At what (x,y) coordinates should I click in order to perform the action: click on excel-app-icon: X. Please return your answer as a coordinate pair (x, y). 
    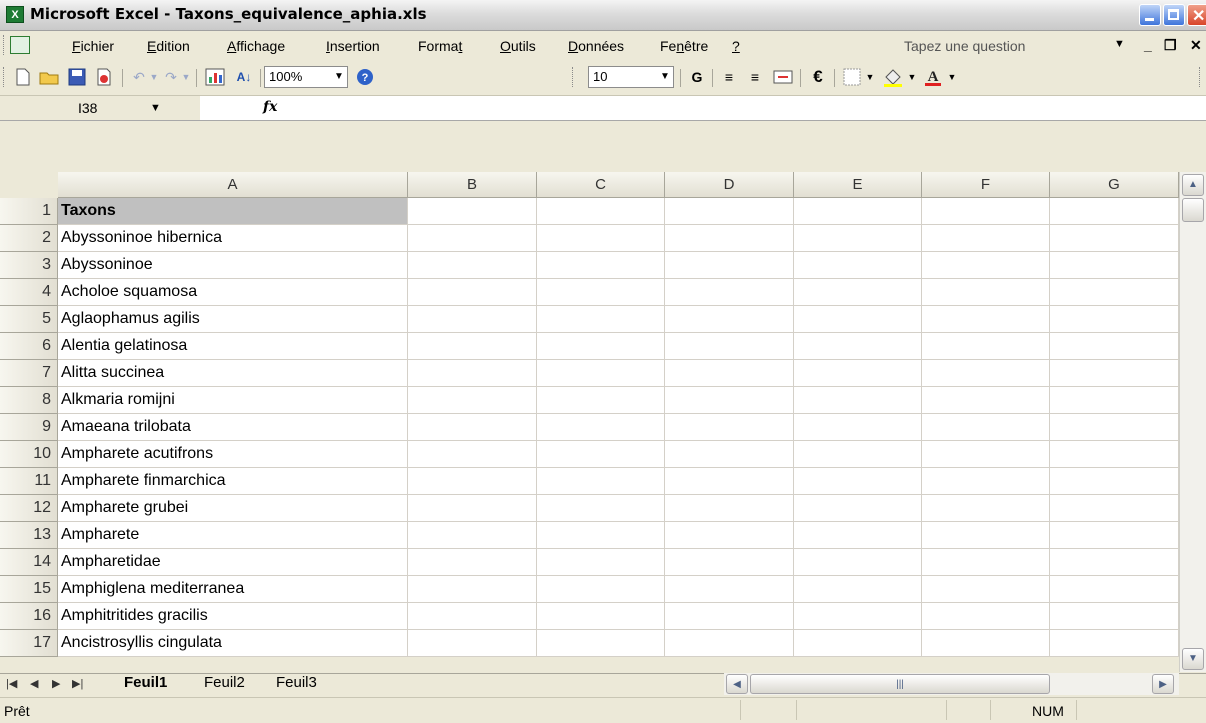
    Looking at the image, I should click on (15, 14).